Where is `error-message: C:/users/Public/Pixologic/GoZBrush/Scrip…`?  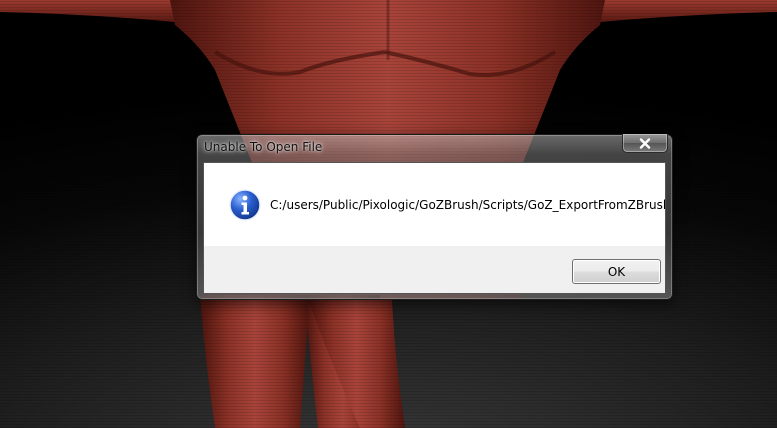 error-message: C:/users/Public/Pixologic/GoZBrush/Scrip… is located at coordinates (468, 205).